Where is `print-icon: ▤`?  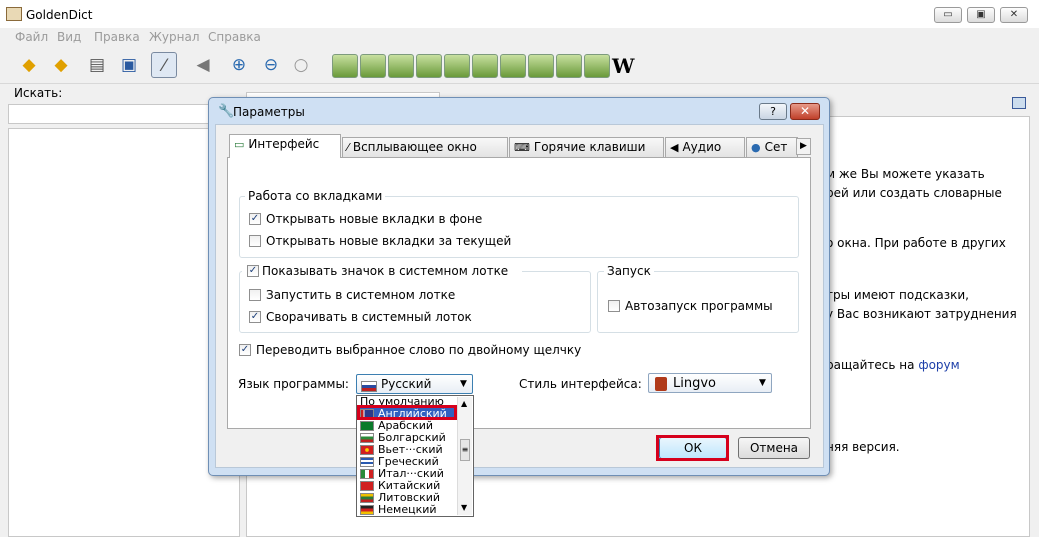
print-icon: ▤ is located at coordinates (97, 65).